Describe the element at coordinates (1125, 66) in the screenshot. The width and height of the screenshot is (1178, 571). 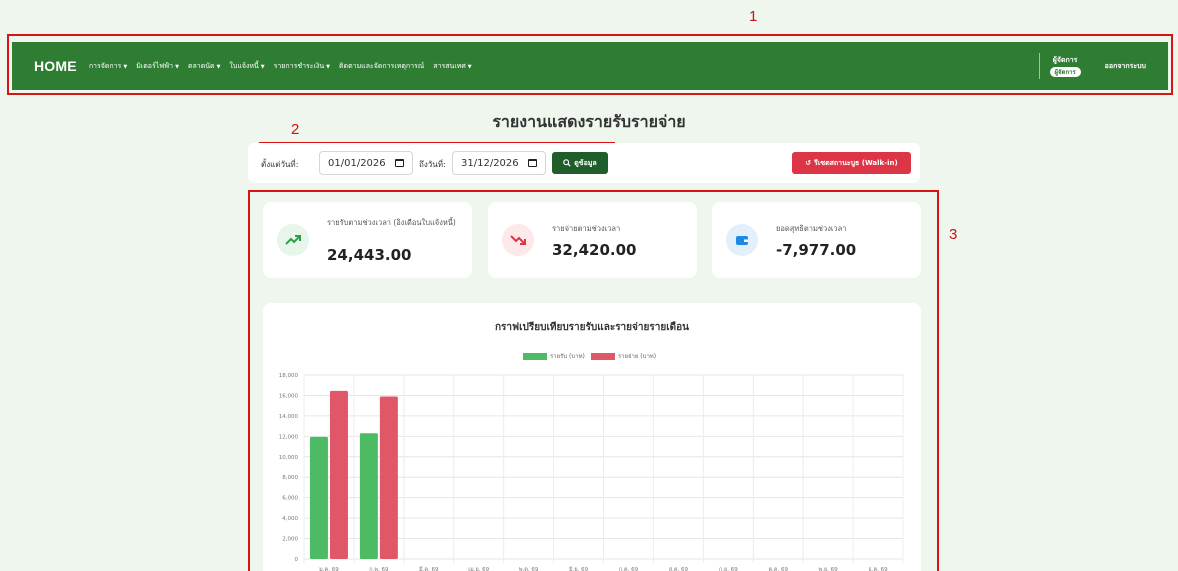
I see `logout-link: ออกจากระบบ` at that location.